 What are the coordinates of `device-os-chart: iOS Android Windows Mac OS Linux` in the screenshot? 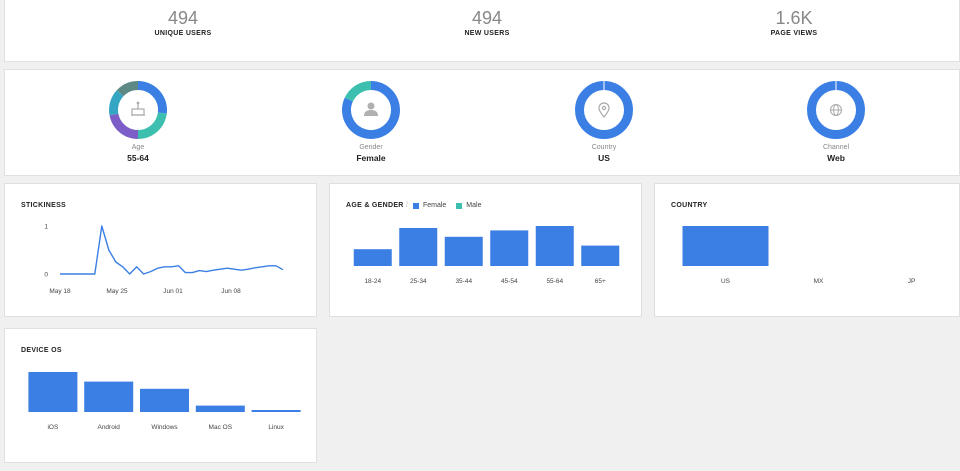 It's located at (164, 401).